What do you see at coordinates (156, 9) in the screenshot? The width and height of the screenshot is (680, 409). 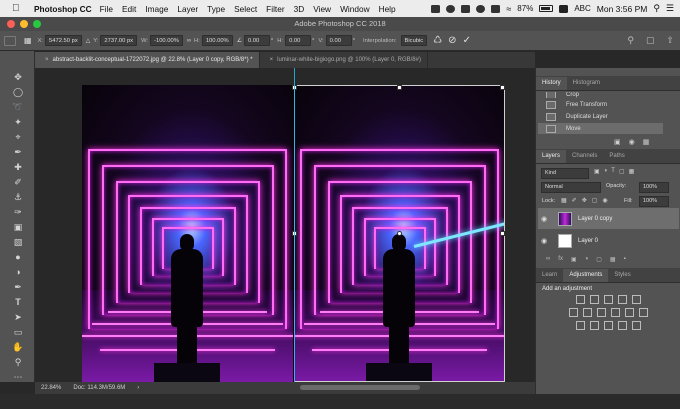 I see `menu-image: Image` at bounding box center [156, 9].